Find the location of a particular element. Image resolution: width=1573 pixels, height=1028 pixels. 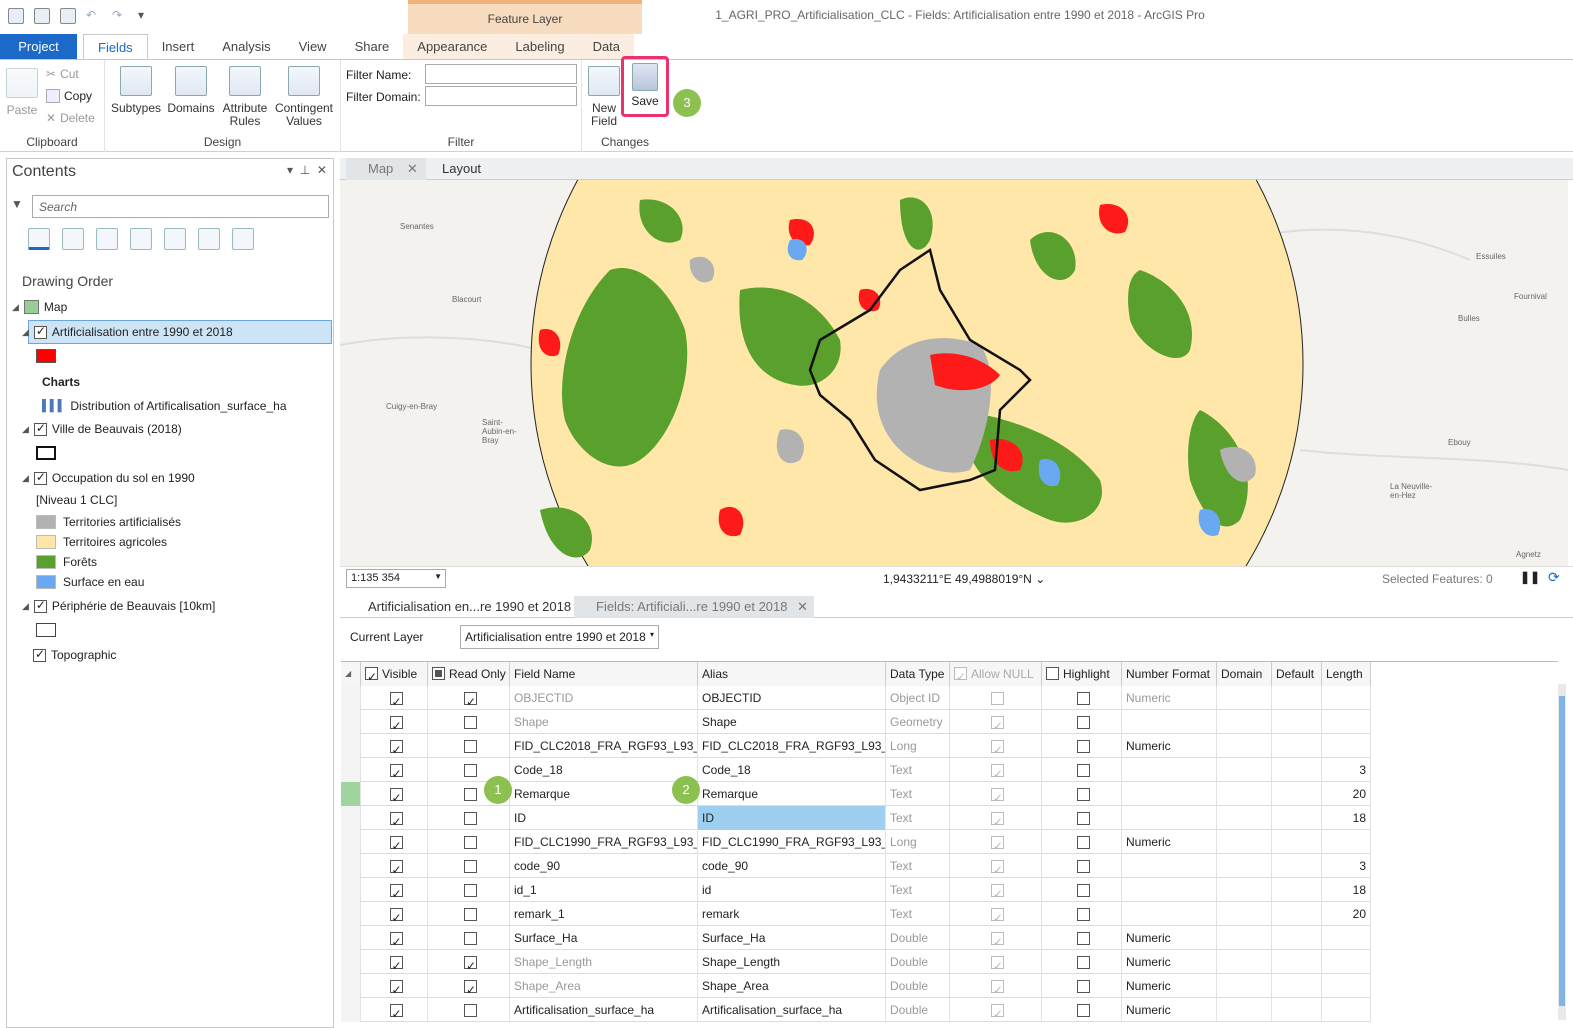

legend-item: Surface en eau is located at coordinates (90, 582).